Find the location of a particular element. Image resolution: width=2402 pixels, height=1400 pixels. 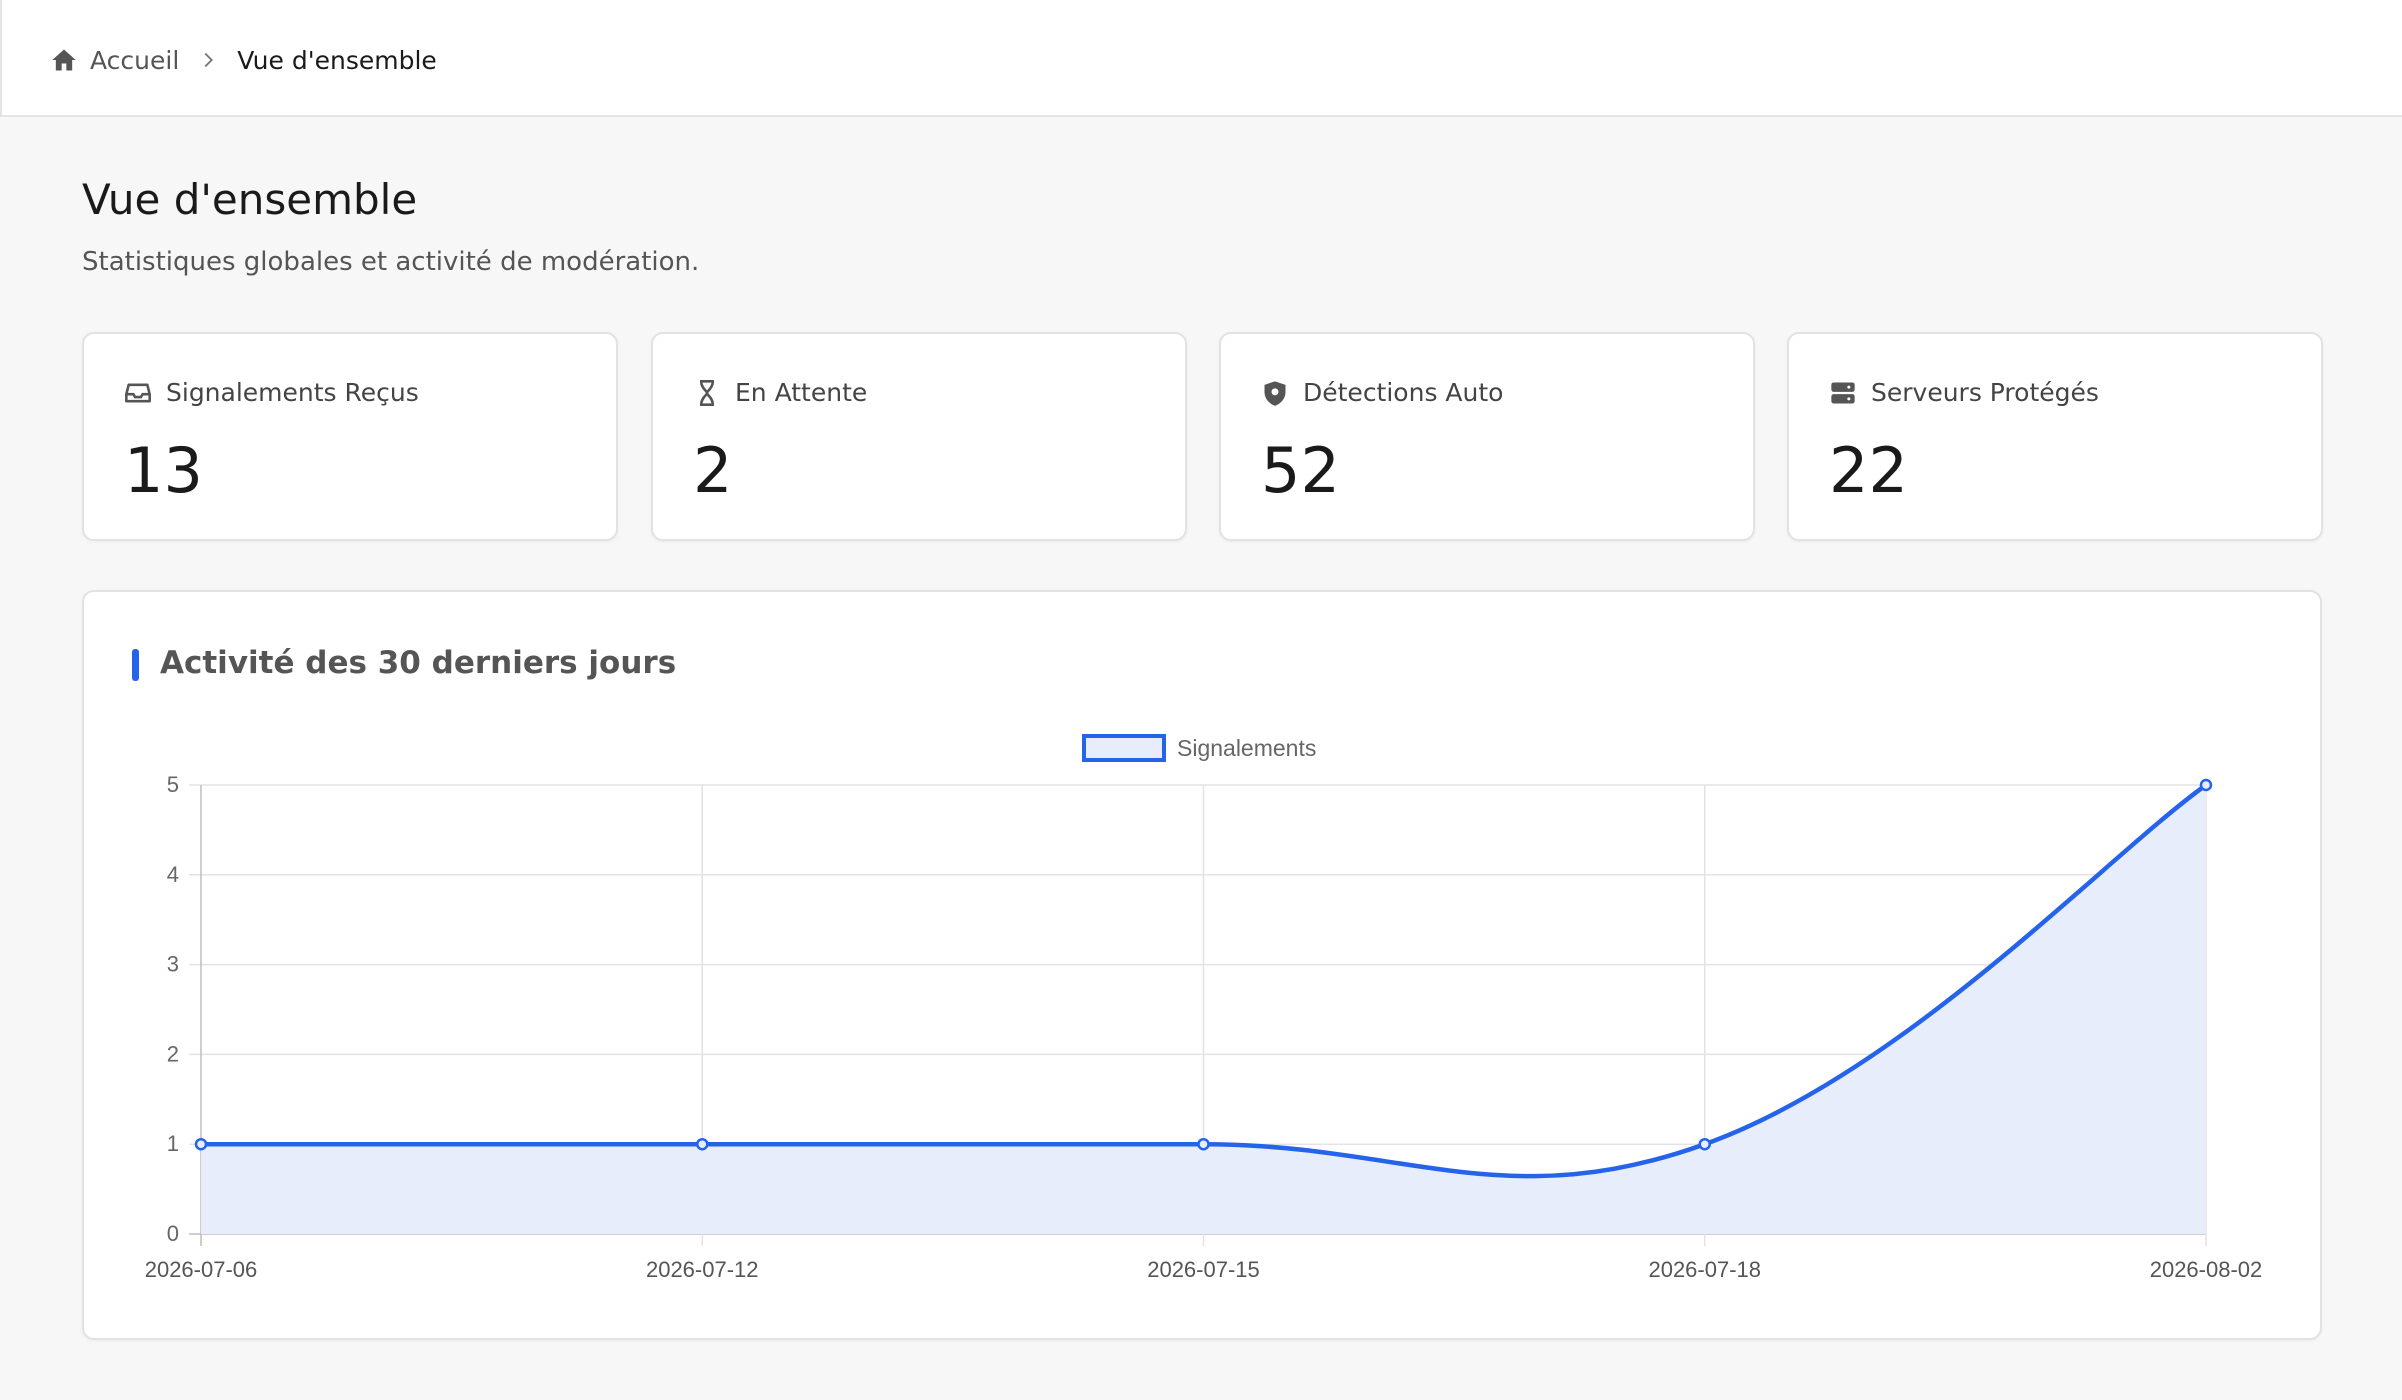

y-tick-label: 3 is located at coordinates (173, 964).